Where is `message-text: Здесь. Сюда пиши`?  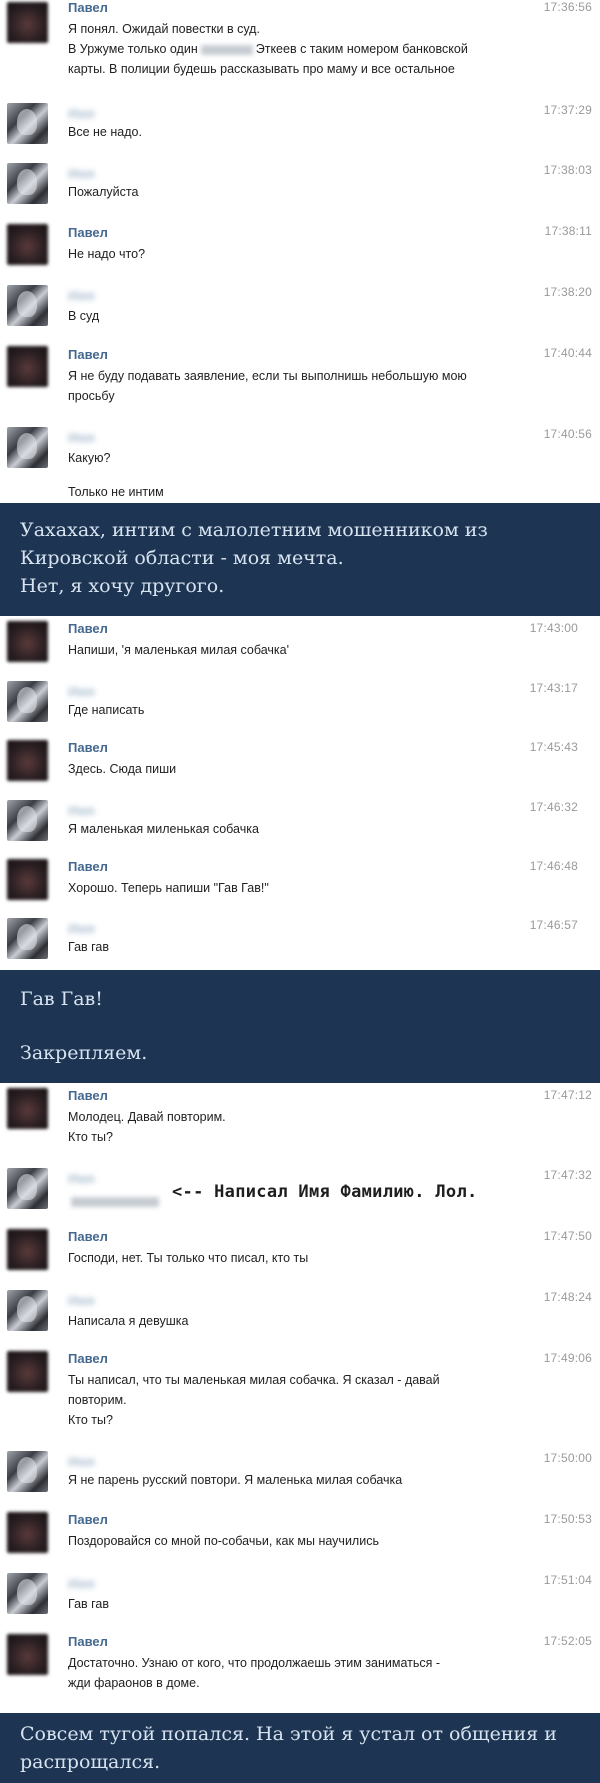
message-text: Здесь. Сюда пиши is located at coordinates (122, 769).